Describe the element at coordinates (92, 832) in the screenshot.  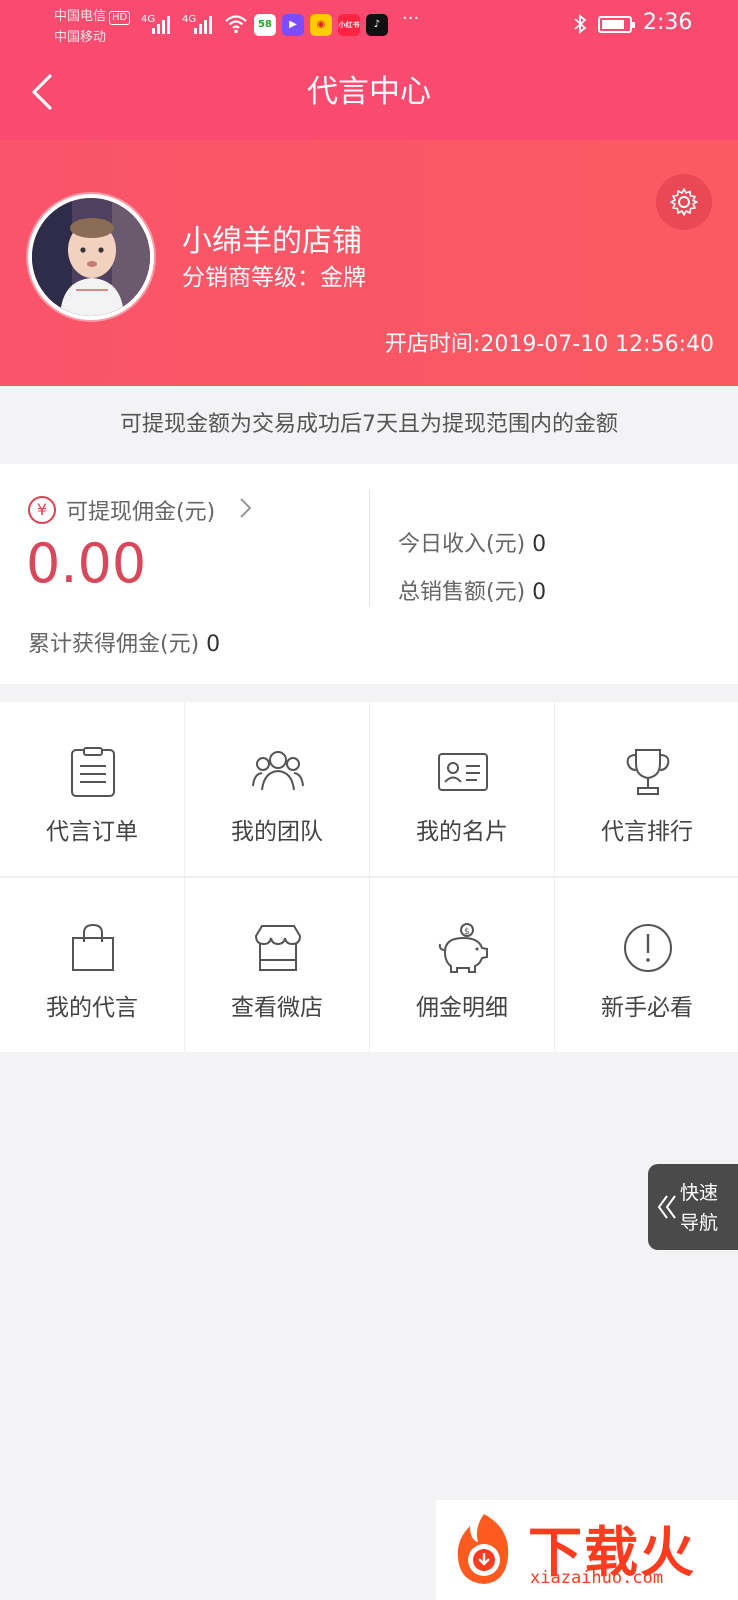
I see `grid-item-label: 代言订单` at that location.